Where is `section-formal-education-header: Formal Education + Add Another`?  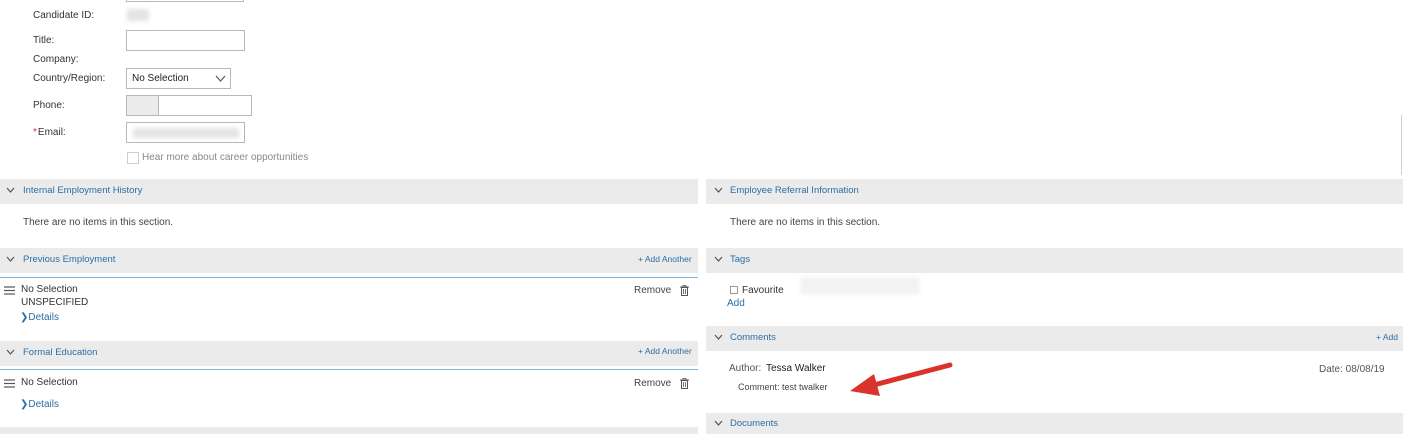
section-formal-education-header: Formal Education + Add Another is located at coordinates (349, 353).